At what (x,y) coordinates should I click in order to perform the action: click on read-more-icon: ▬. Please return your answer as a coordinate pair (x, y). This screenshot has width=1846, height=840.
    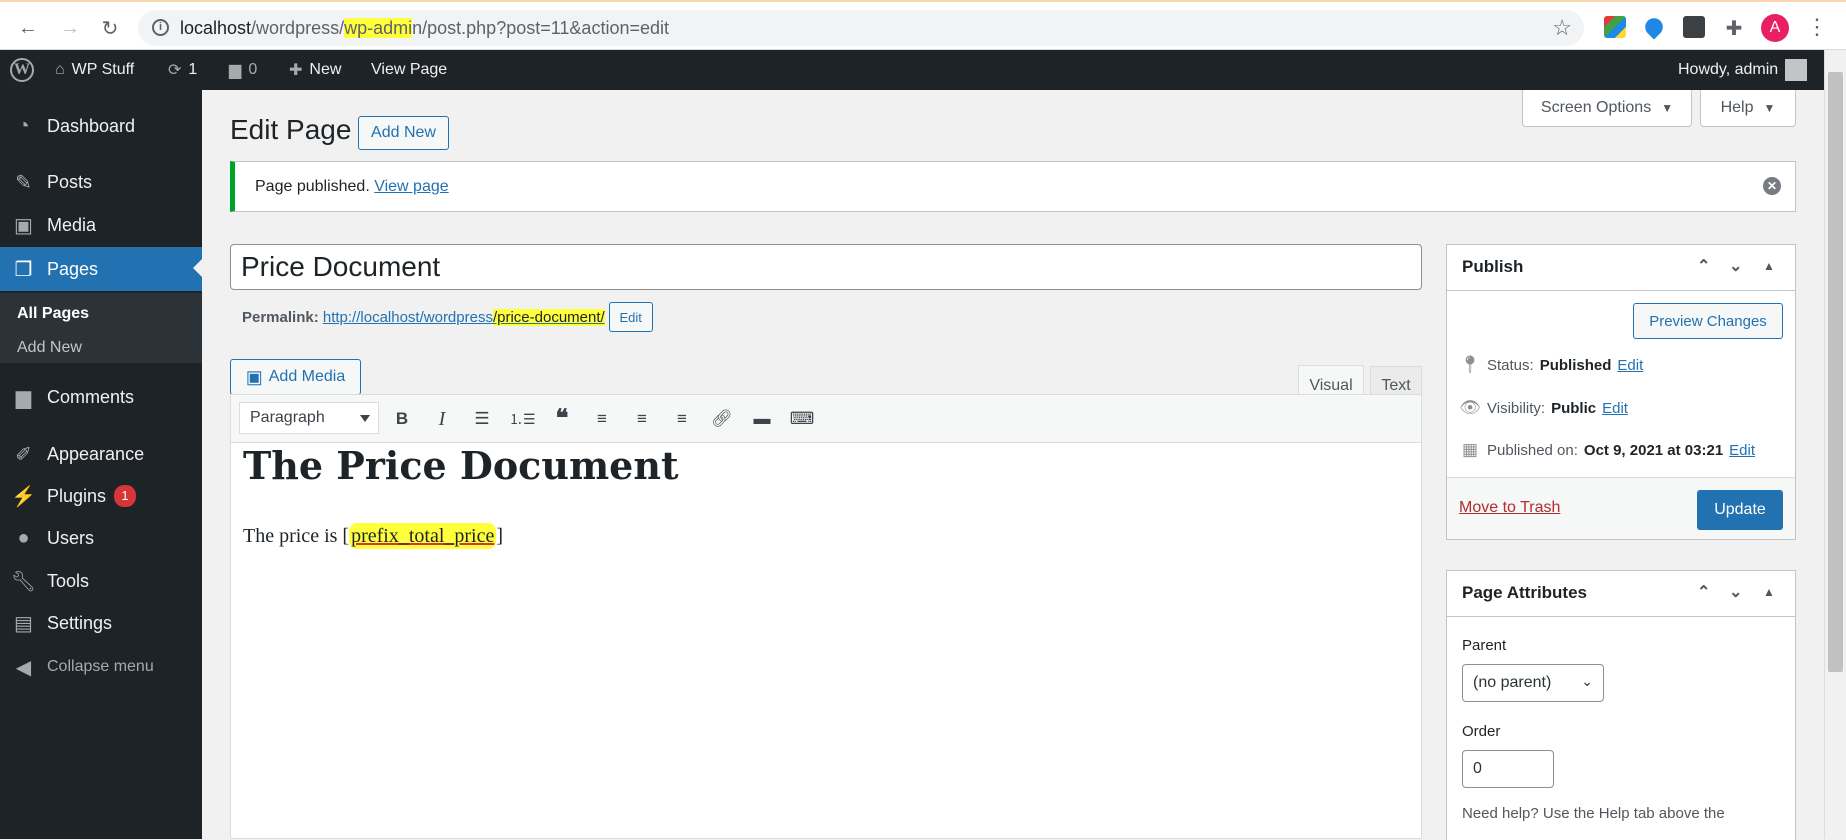
    Looking at the image, I should click on (762, 419).